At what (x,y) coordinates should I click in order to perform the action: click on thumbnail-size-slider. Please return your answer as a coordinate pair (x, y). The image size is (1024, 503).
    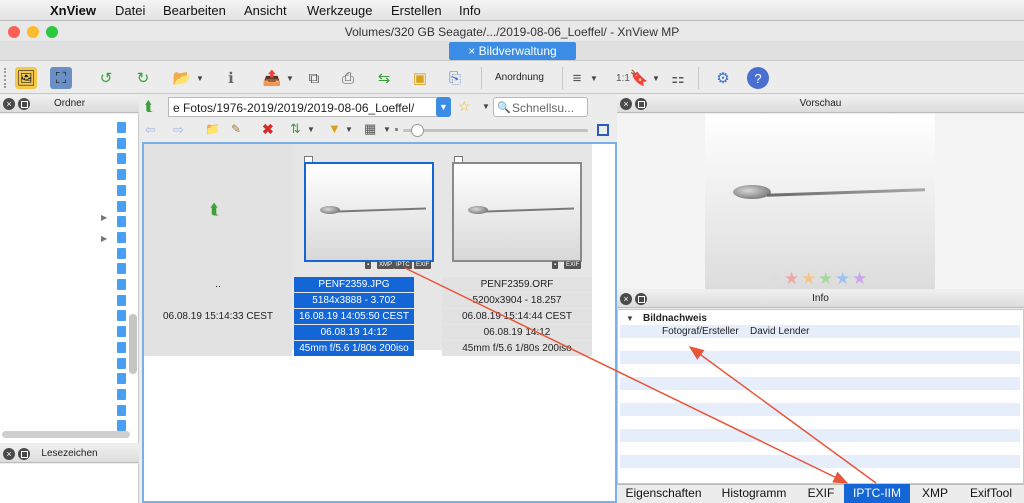
    Looking at the image, I should click on (495, 130).